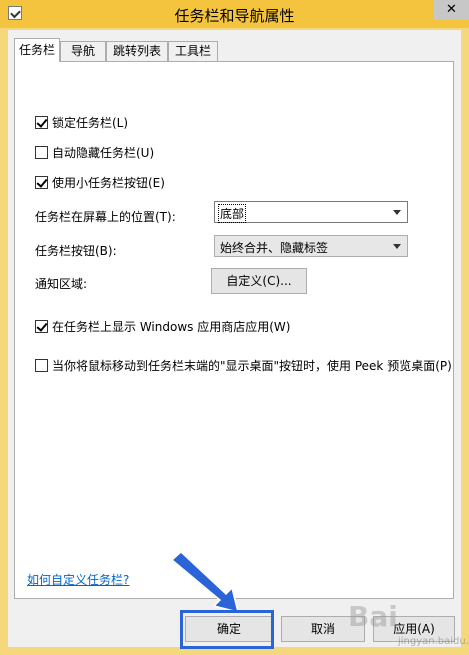 Image resolution: width=469 pixels, height=655 pixels. What do you see at coordinates (37, 50) in the screenshot?
I see `tab-taskbar: 任务栏` at bounding box center [37, 50].